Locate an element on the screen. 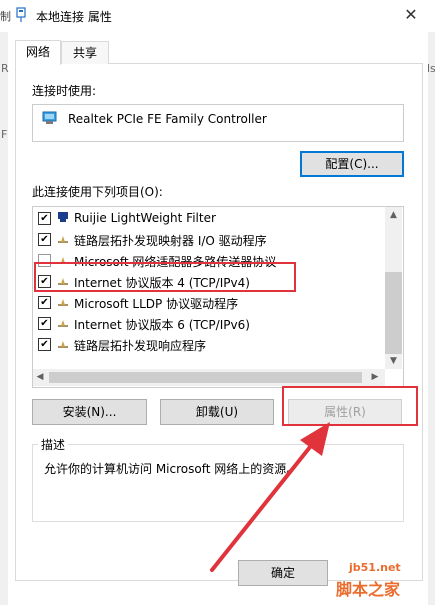  list-item-label: 链路层拓扑发现映射器 I/O 驱动程序 is located at coordinates (170, 241).